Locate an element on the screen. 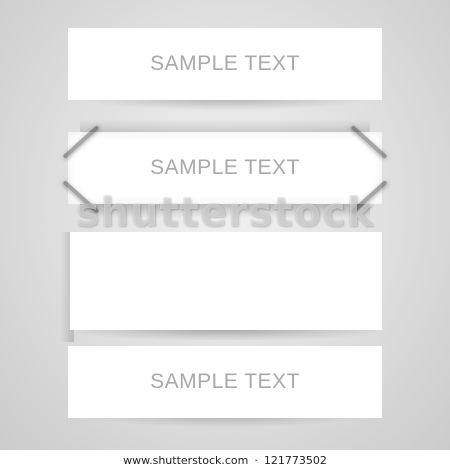 The height and width of the screenshot is (470, 450). banner-2: SAMPLE TEXT is located at coordinates (225, 168).